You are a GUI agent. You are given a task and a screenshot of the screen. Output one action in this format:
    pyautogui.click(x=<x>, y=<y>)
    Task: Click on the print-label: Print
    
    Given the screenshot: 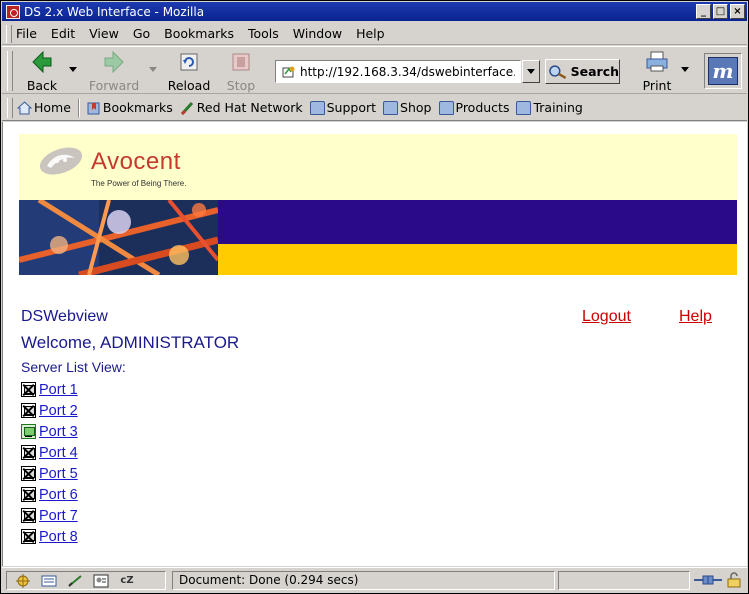 What is the action you would take?
    pyautogui.click(x=657, y=85)
    